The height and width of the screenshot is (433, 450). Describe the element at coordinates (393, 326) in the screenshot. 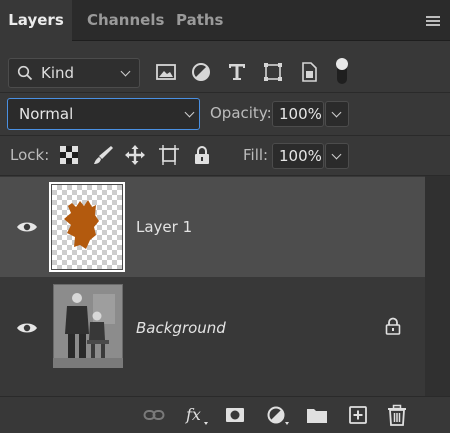

I see `layer-lock-icon` at that location.